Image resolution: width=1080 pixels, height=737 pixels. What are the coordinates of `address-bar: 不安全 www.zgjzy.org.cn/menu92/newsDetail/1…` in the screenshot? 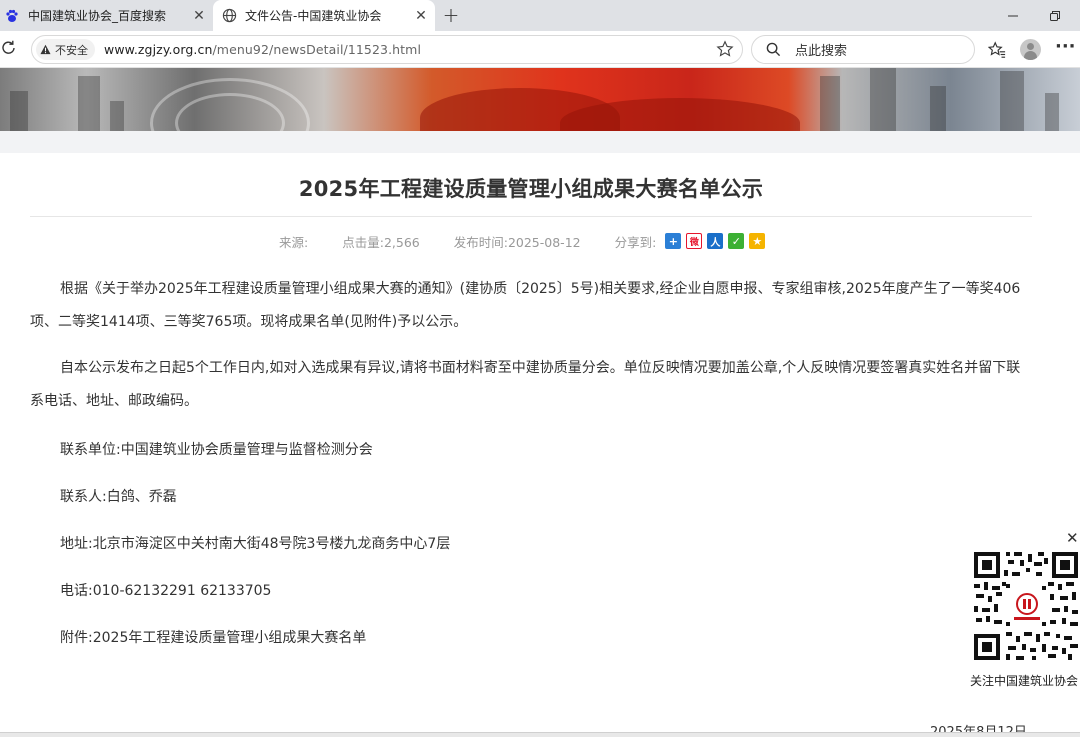 It's located at (387, 49).